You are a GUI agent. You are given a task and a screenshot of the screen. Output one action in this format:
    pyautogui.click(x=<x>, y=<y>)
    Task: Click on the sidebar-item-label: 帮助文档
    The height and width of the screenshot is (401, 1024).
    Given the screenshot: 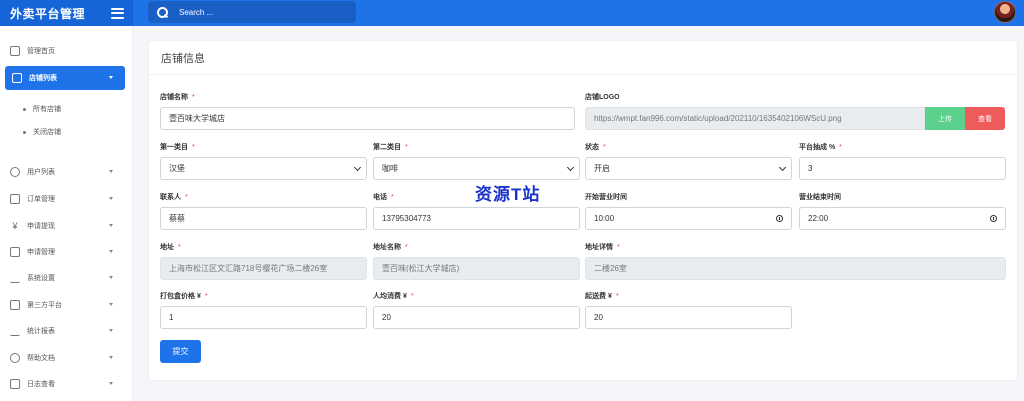 What is the action you would take?
    pyautogui.click(x=41, y=358)
    